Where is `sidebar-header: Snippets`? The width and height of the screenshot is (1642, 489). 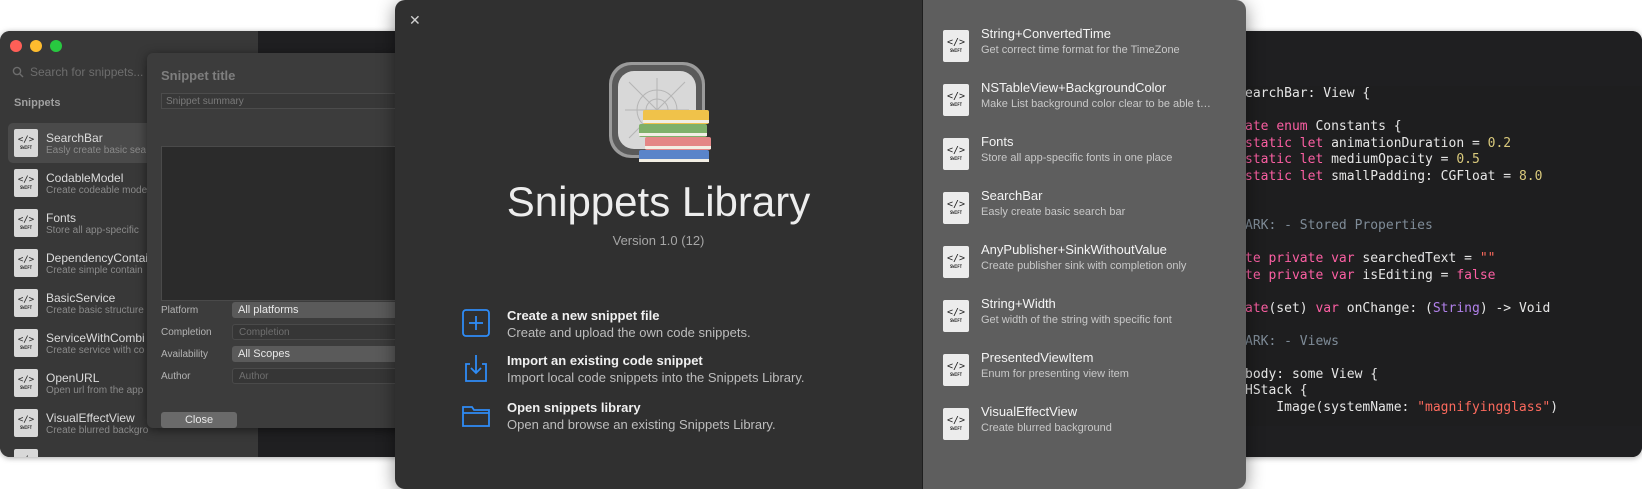 sidebar-header: Snippets is located at coordinates (37, 103).